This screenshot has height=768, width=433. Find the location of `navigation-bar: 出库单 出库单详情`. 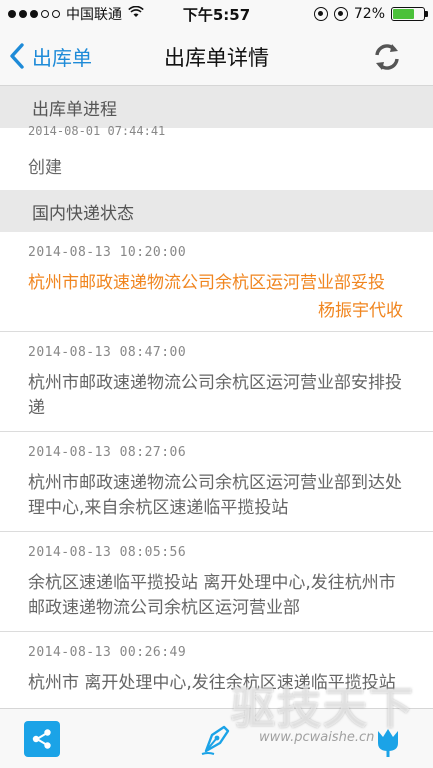

navigation-bar: 出库单 出库单详情 is located at coordinates (216, 57).